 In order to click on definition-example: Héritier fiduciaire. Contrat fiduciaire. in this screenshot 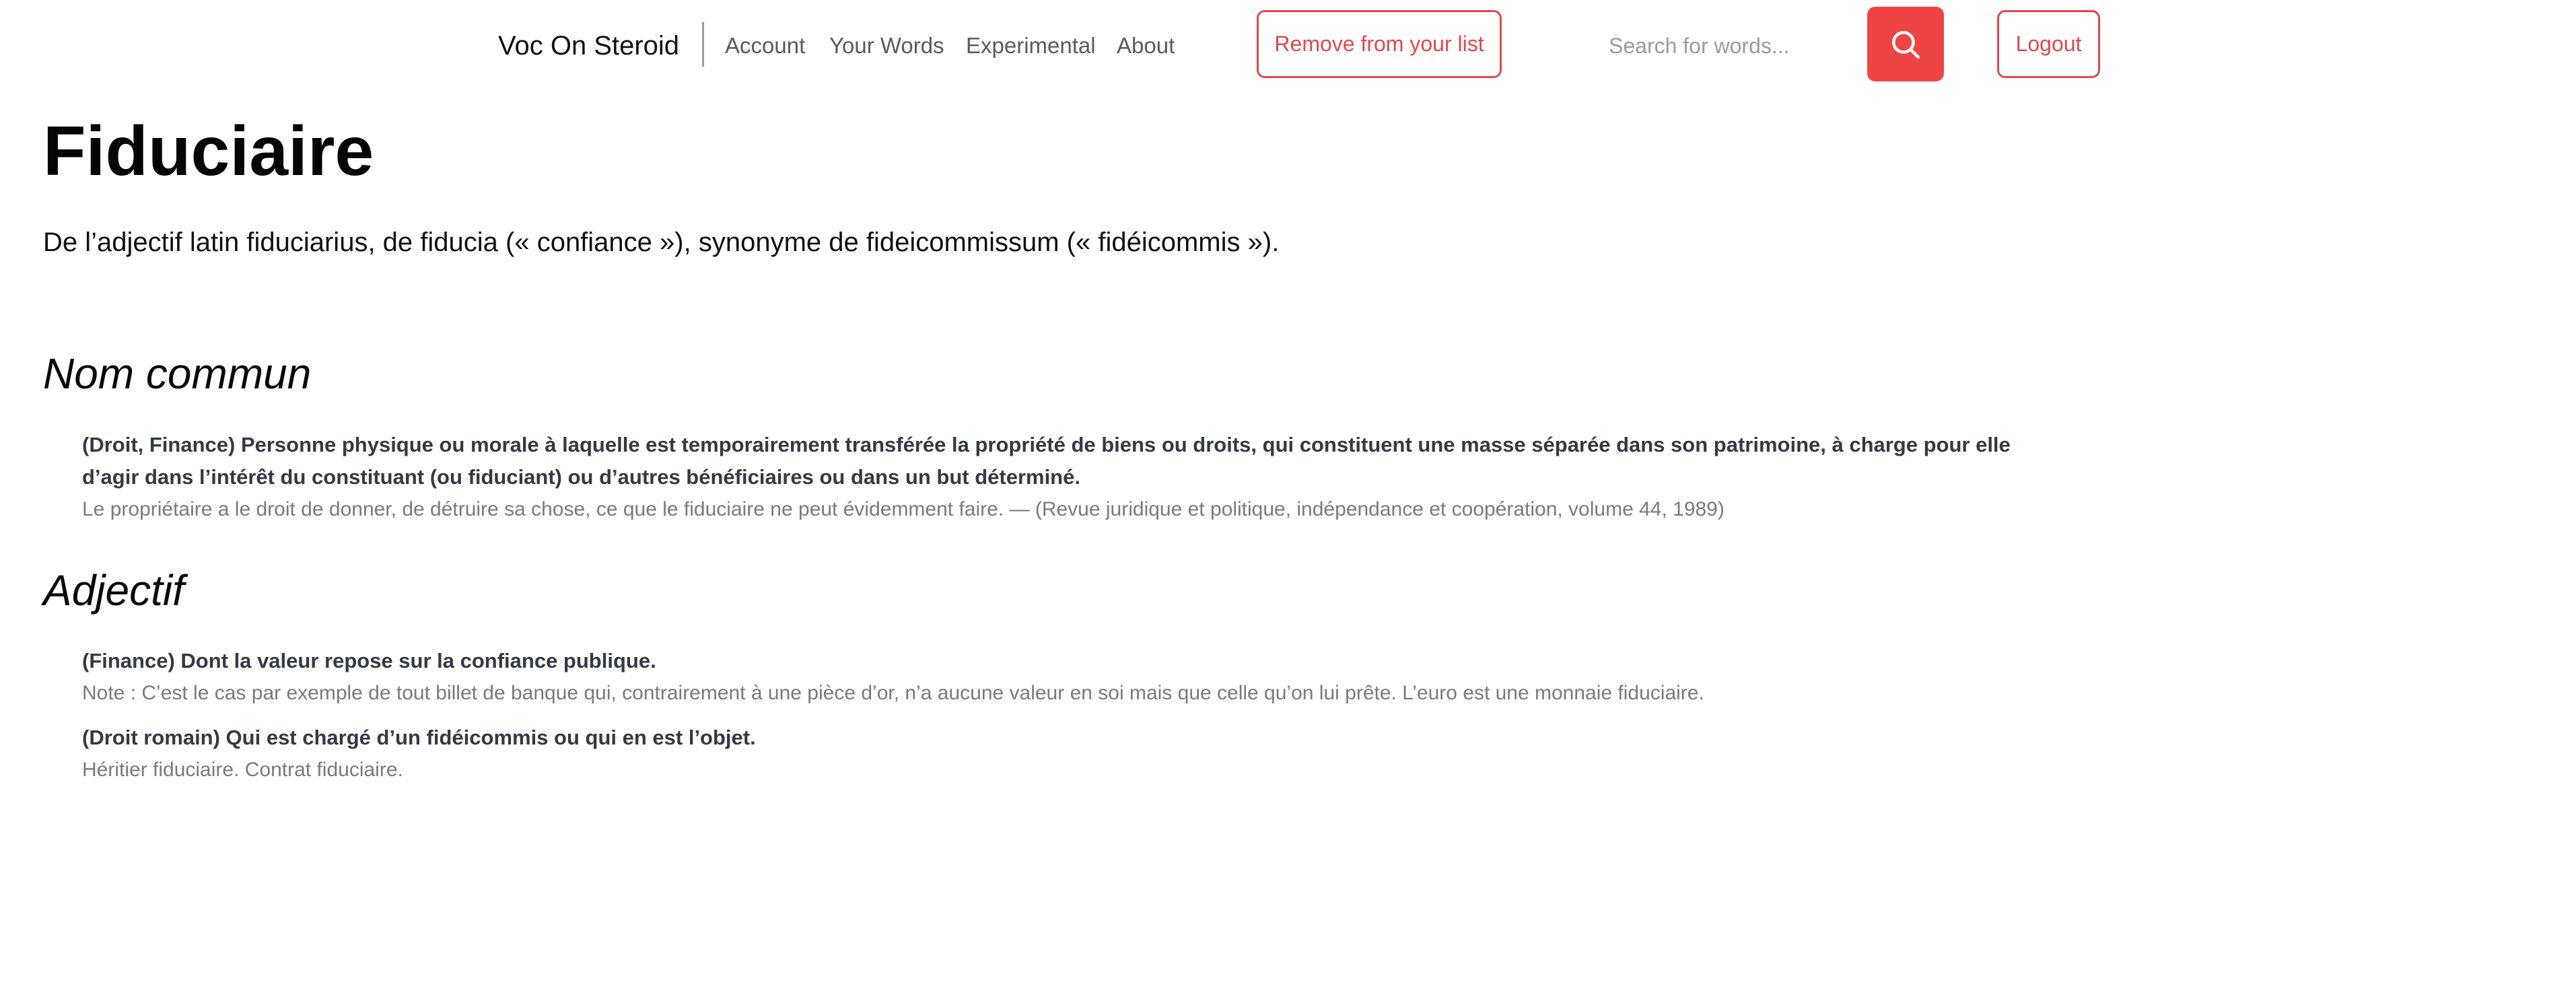, I will do `click(242, 770)`.